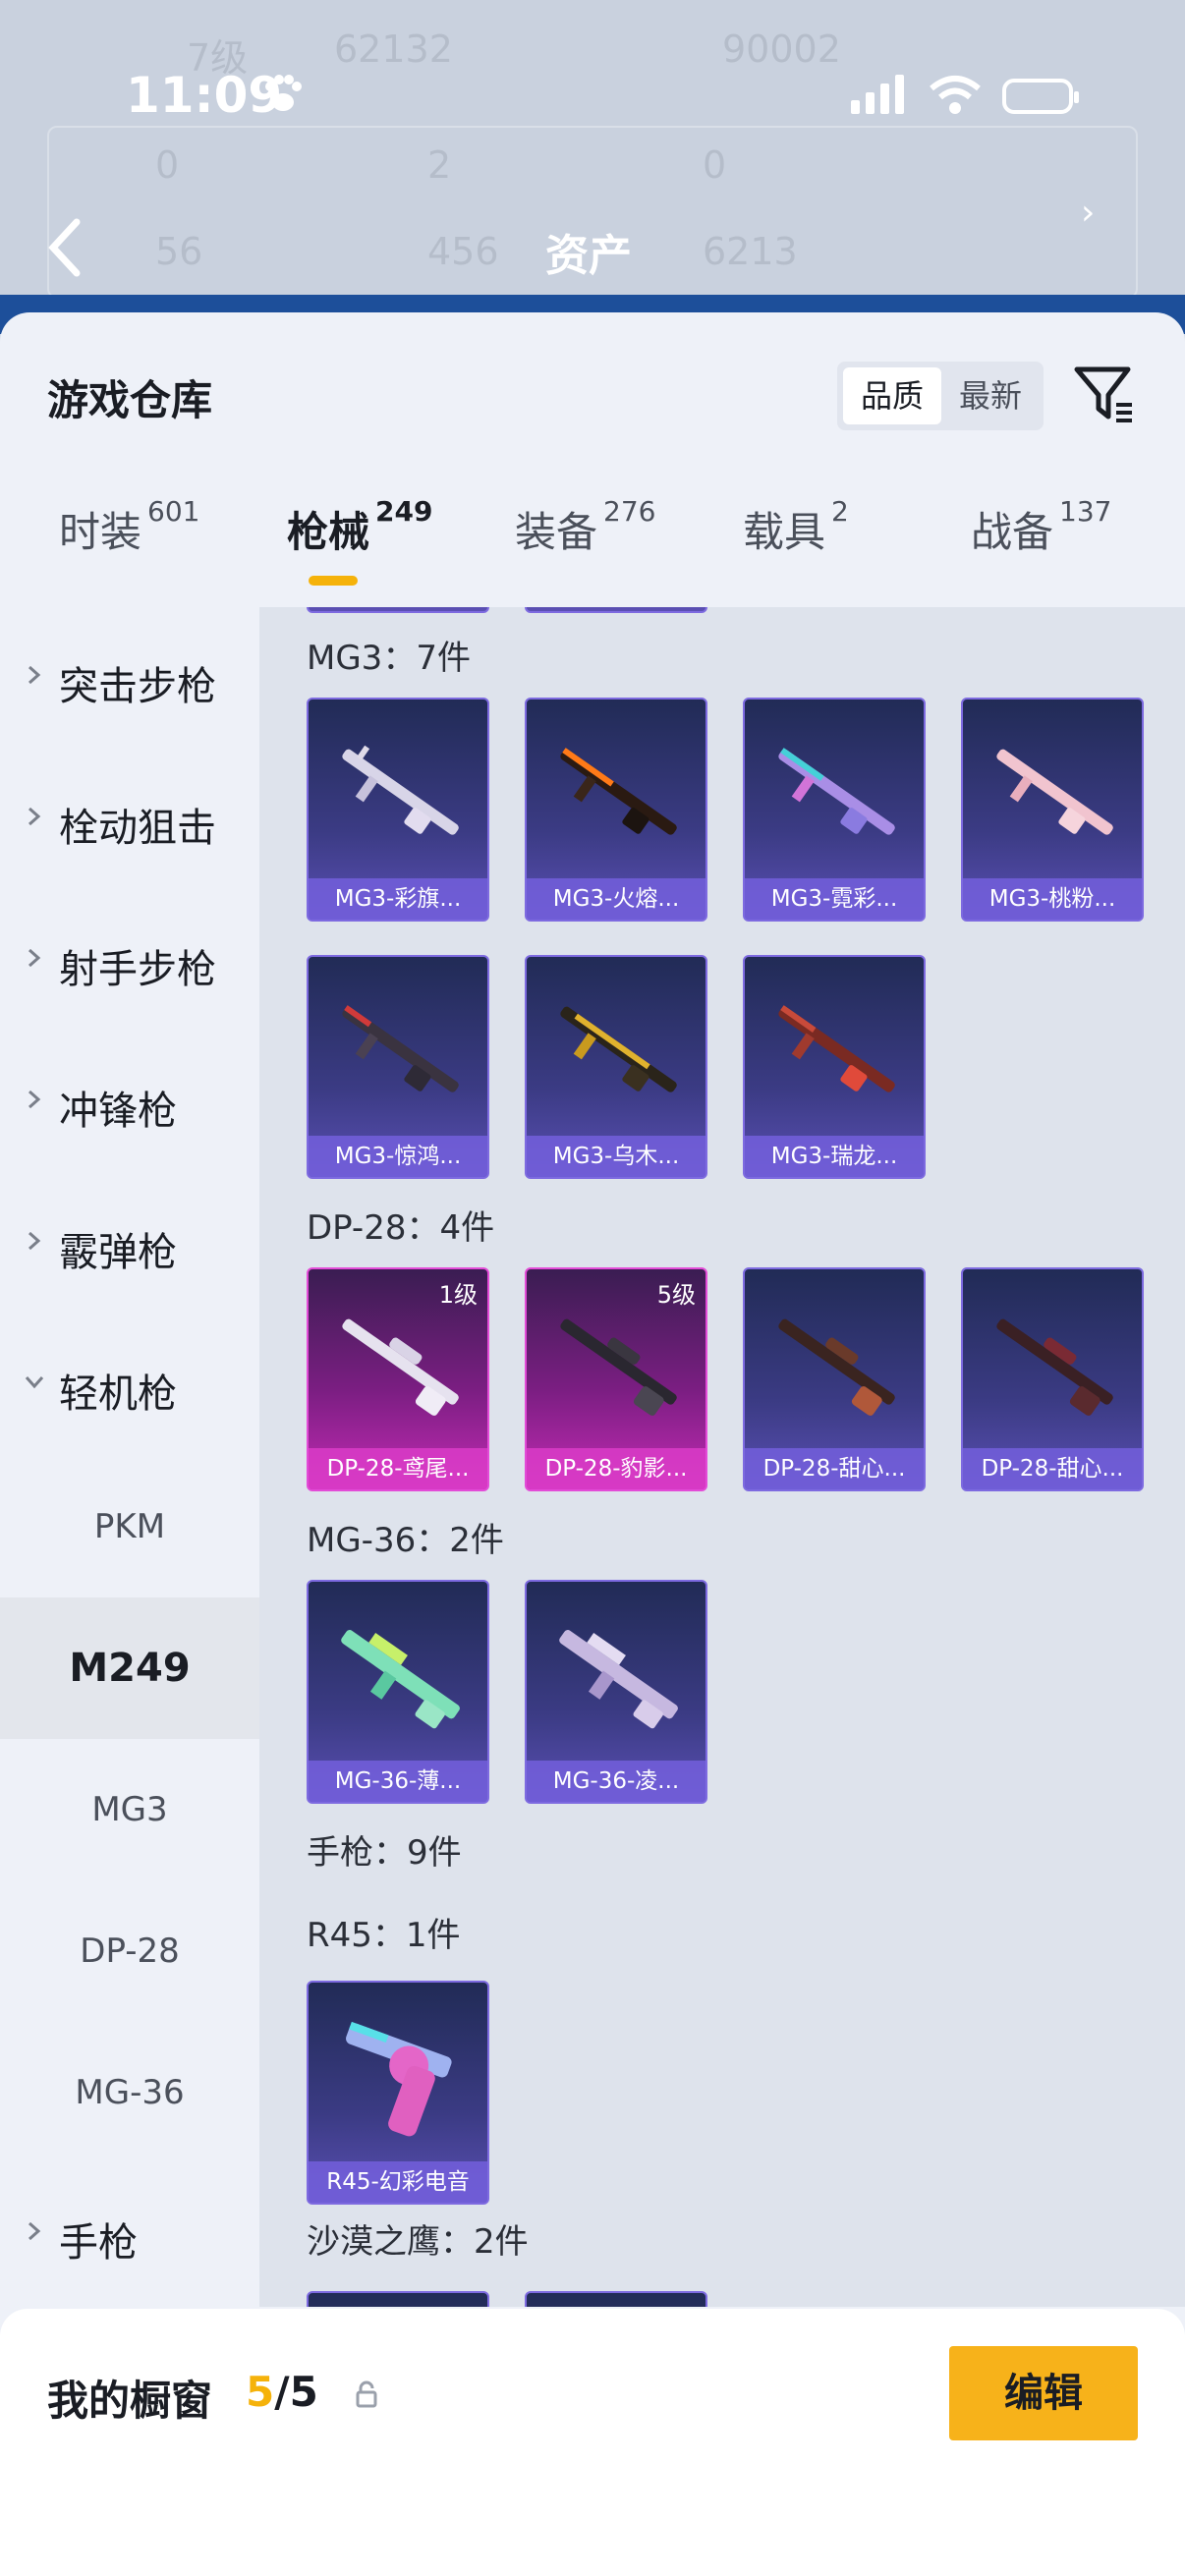 The image size is (1185, 2576). I want to click on active-tab-indicator, so click(334, 581).